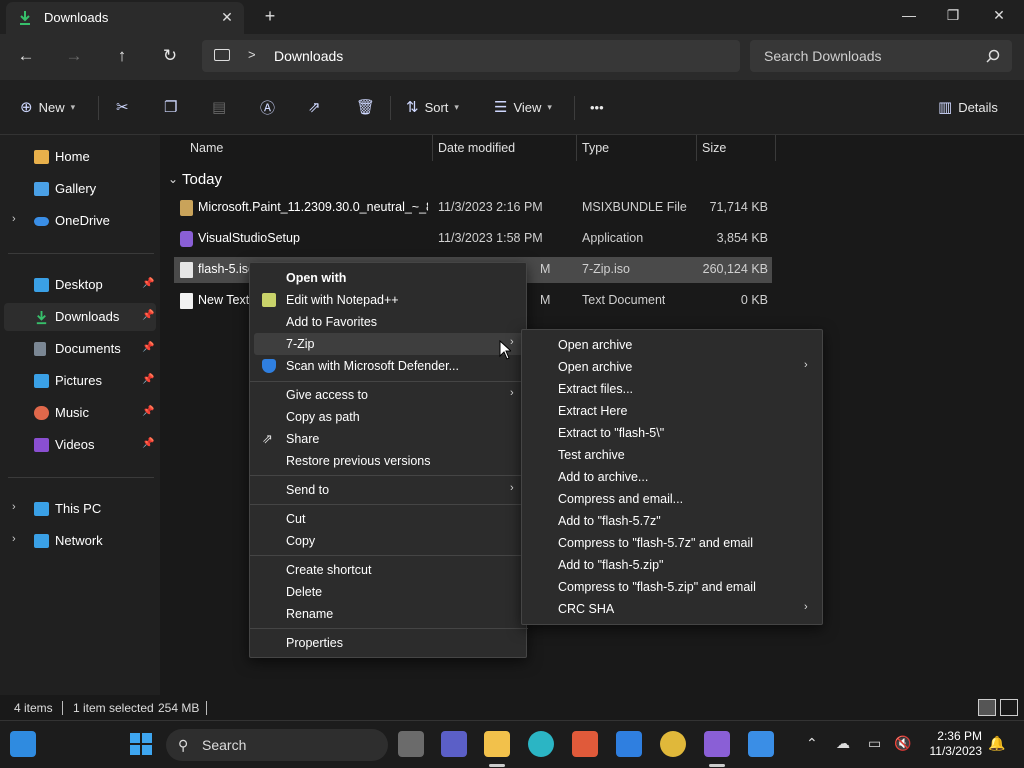 This screenshot has height=768, width=1024. I want to click on new-tab-button: +, so click(270, 17).